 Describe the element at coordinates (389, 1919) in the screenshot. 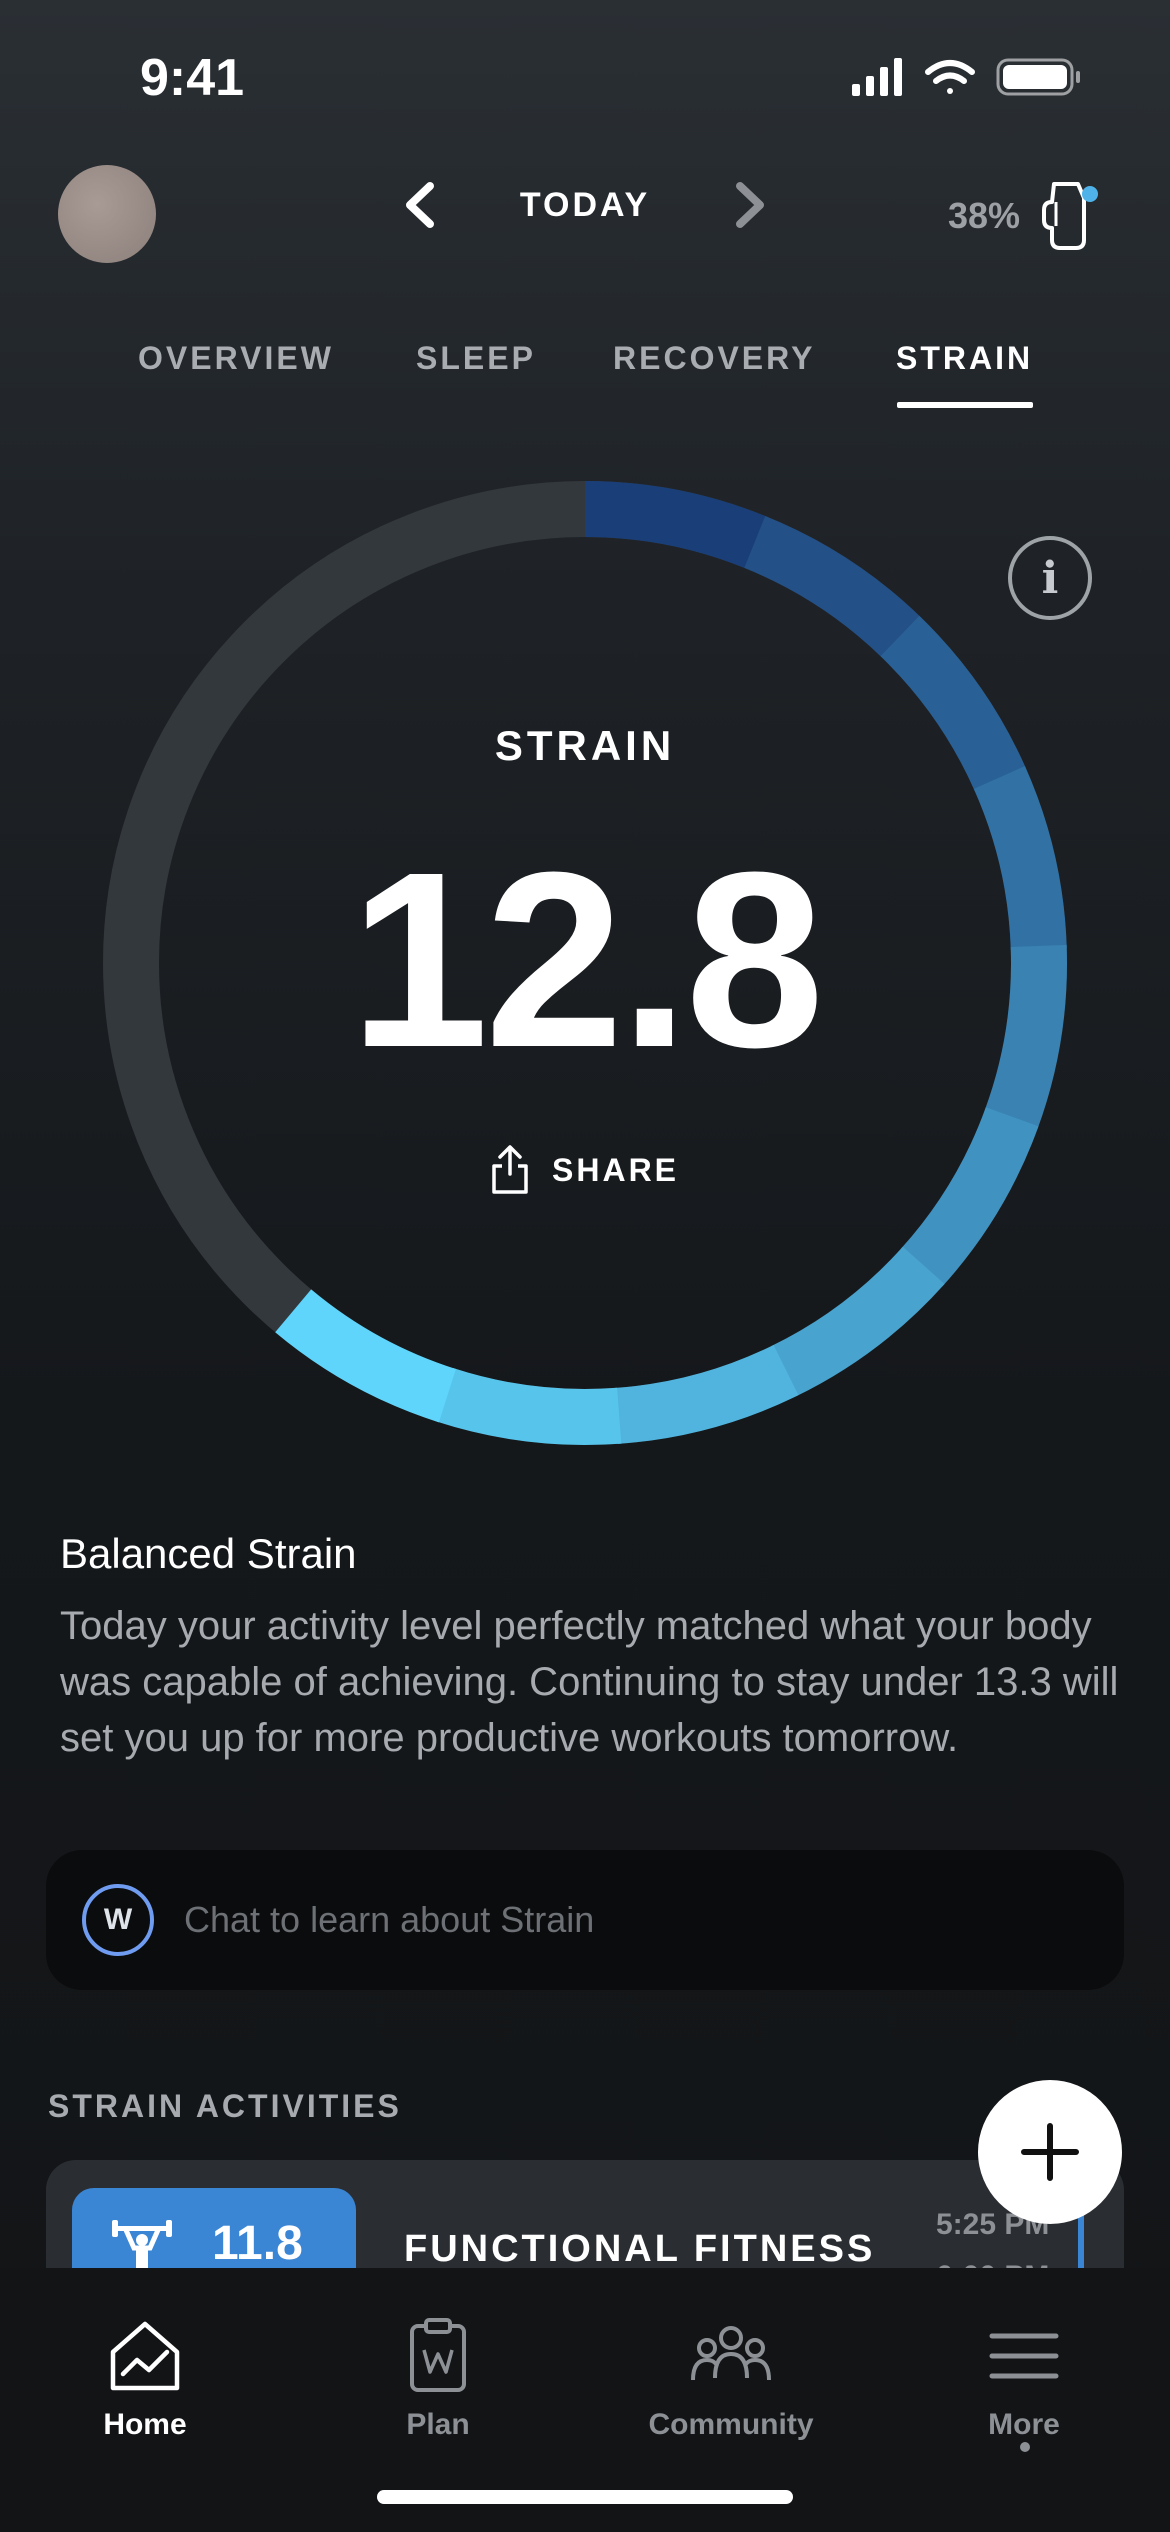

I see `chat-placeholder: Chat to learn about Strain` at that location.